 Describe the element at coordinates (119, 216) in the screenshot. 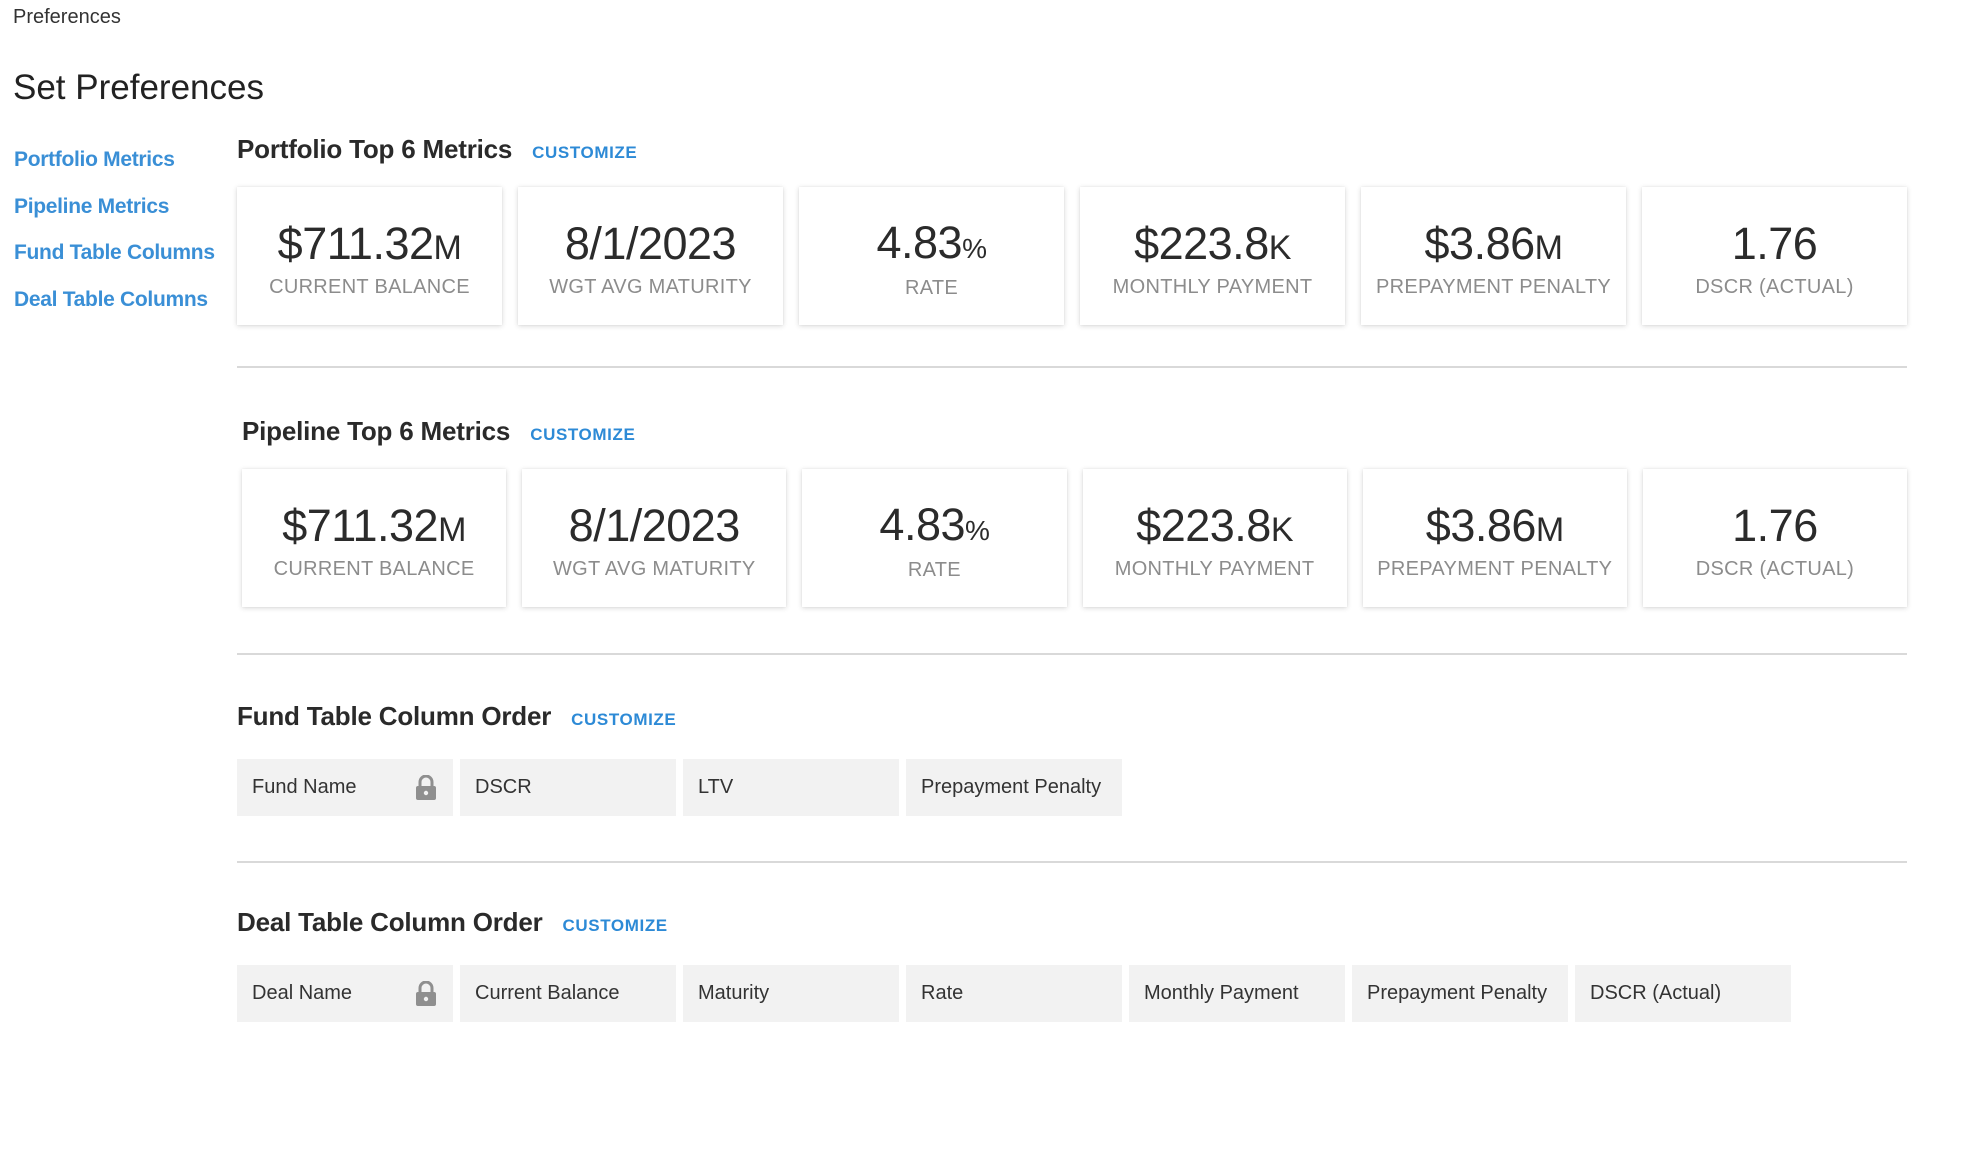

I see `sidebar-item-pipeline-metrics: Pipeline Metrics` at that location.